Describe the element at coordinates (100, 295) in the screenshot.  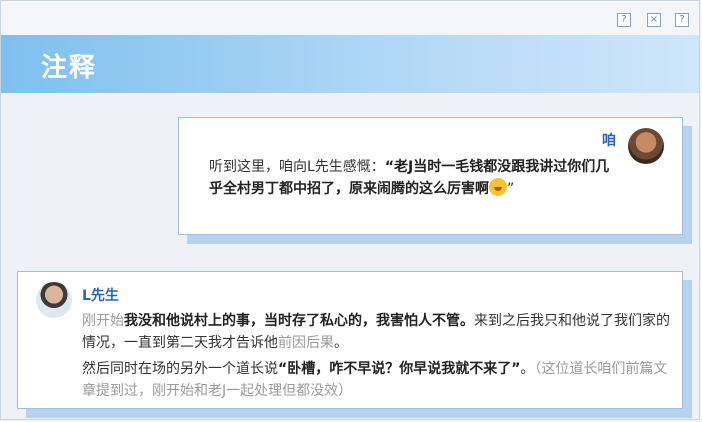
I see `author-name: L先生` at that location.